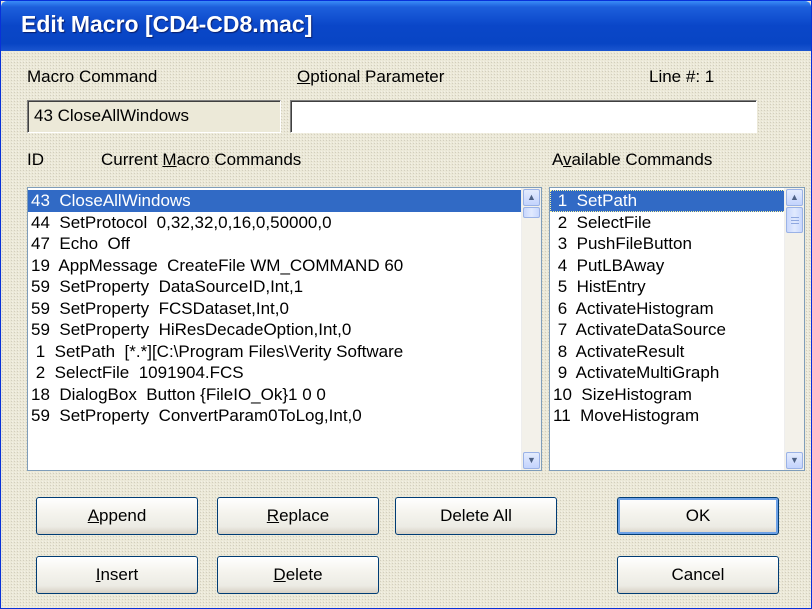 The height and width of the screenshot is (609, 812). Describe the element at coordinates (371, 76) in the screenshot. I see `optional-parameter-label: Optional Parameter` at that location.